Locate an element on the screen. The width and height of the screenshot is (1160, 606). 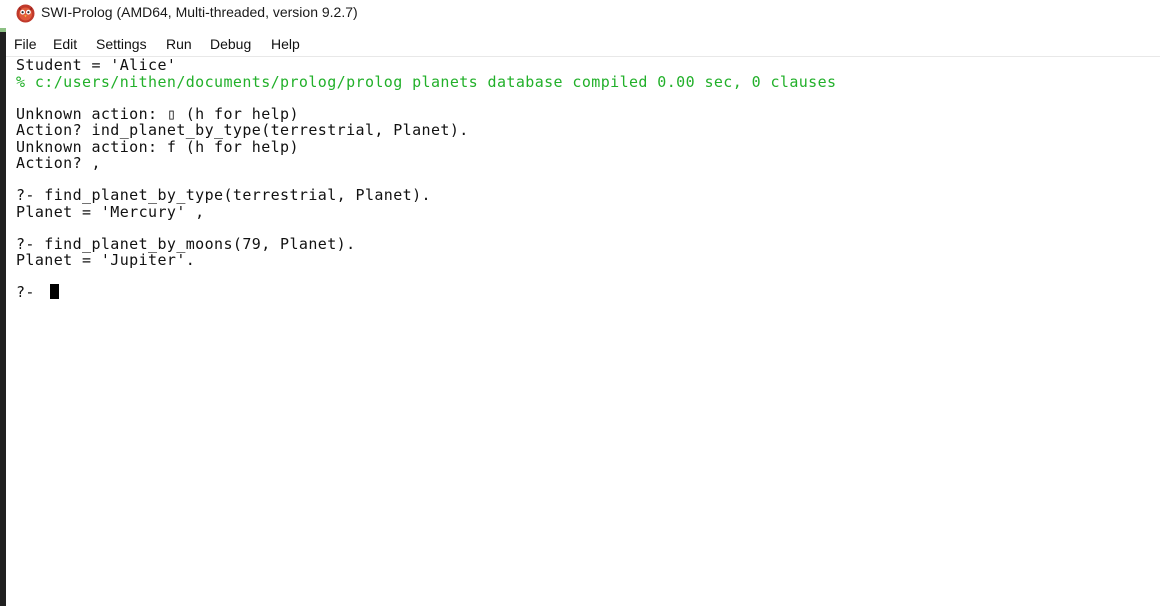
swi-prolog-owl-icon is located at coordinates (25, 13).